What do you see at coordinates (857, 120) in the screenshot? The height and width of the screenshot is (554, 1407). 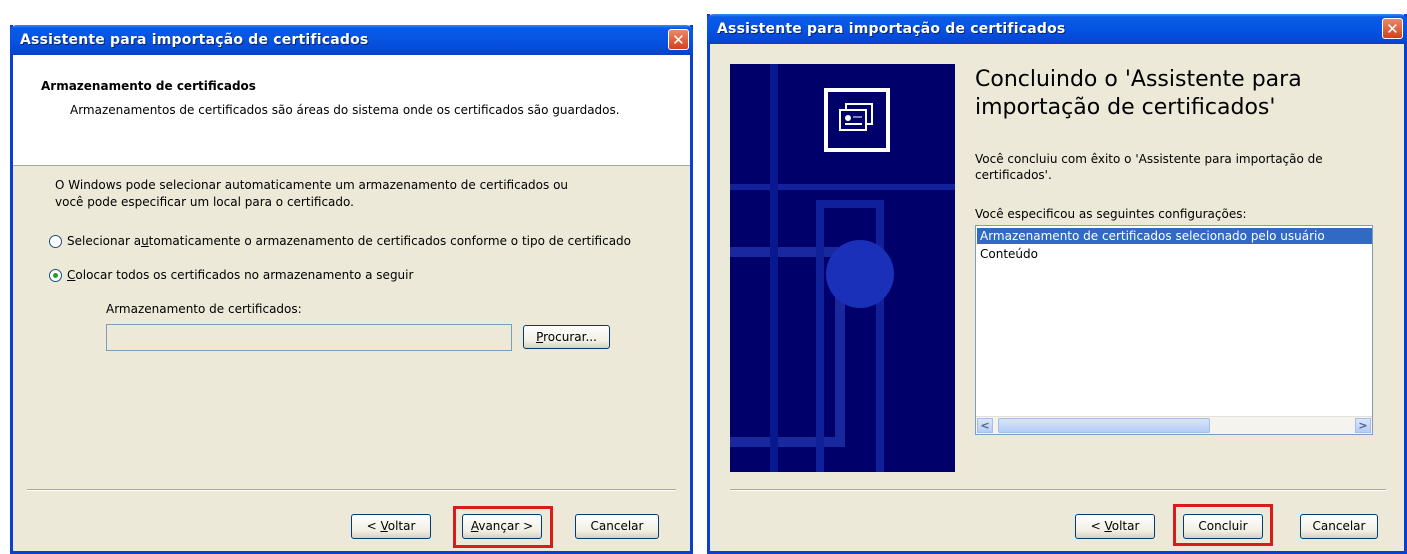 I see `certificate-icon` at bounding box center [857, 120].